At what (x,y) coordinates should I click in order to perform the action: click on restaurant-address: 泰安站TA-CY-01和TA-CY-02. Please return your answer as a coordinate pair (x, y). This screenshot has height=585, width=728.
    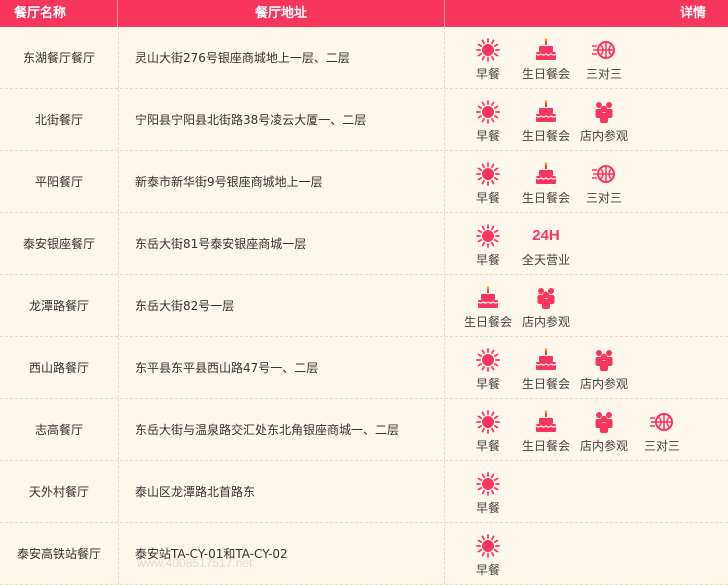
    Looking at the image, I should click on (282, 553).